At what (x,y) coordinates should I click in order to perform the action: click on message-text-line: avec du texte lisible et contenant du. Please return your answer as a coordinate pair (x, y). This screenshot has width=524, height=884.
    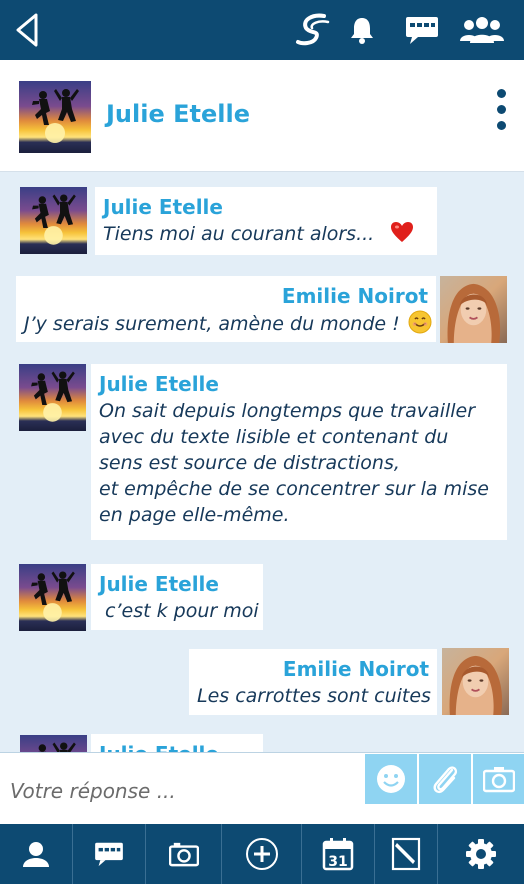
    Looking at the image, I should click on (274, 437).